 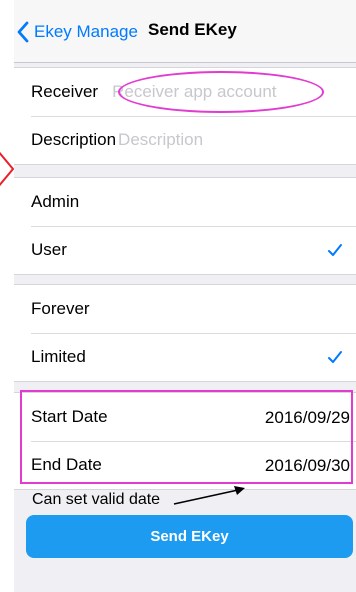 I want to click on receiver-row: Receiver, so click(x=185, y=92).